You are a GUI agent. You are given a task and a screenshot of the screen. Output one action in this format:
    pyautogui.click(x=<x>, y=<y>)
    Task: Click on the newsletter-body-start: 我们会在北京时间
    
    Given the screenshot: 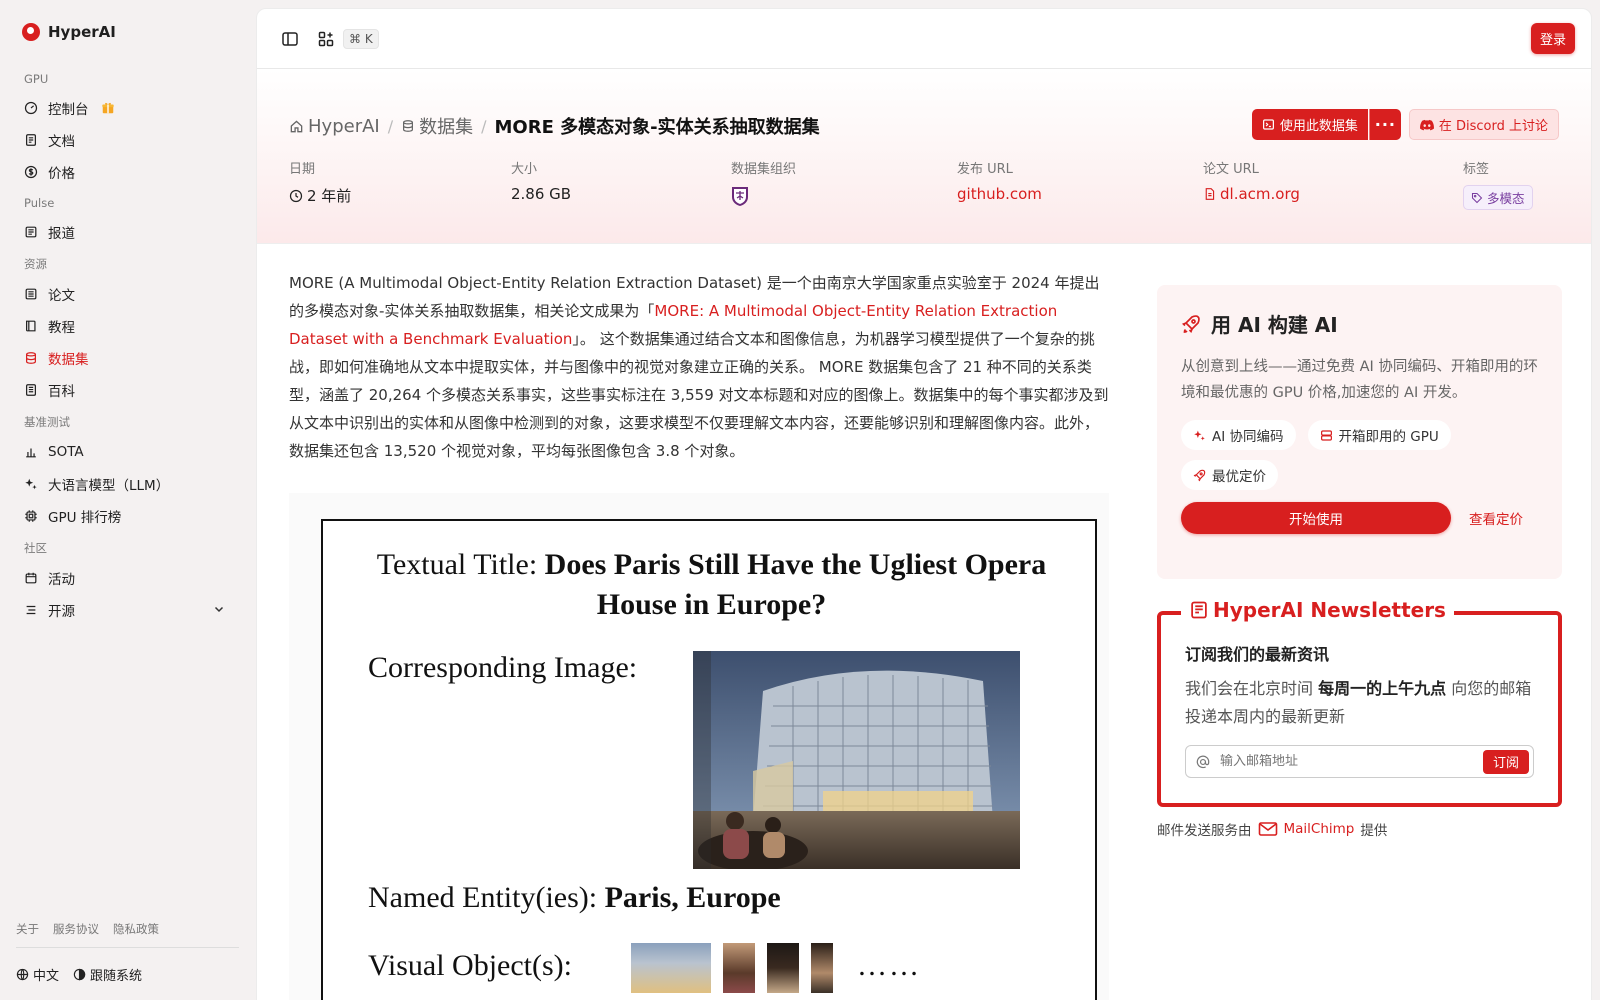 What is the action you would take?
    pyautogui.click(x=1252, y=688)
    